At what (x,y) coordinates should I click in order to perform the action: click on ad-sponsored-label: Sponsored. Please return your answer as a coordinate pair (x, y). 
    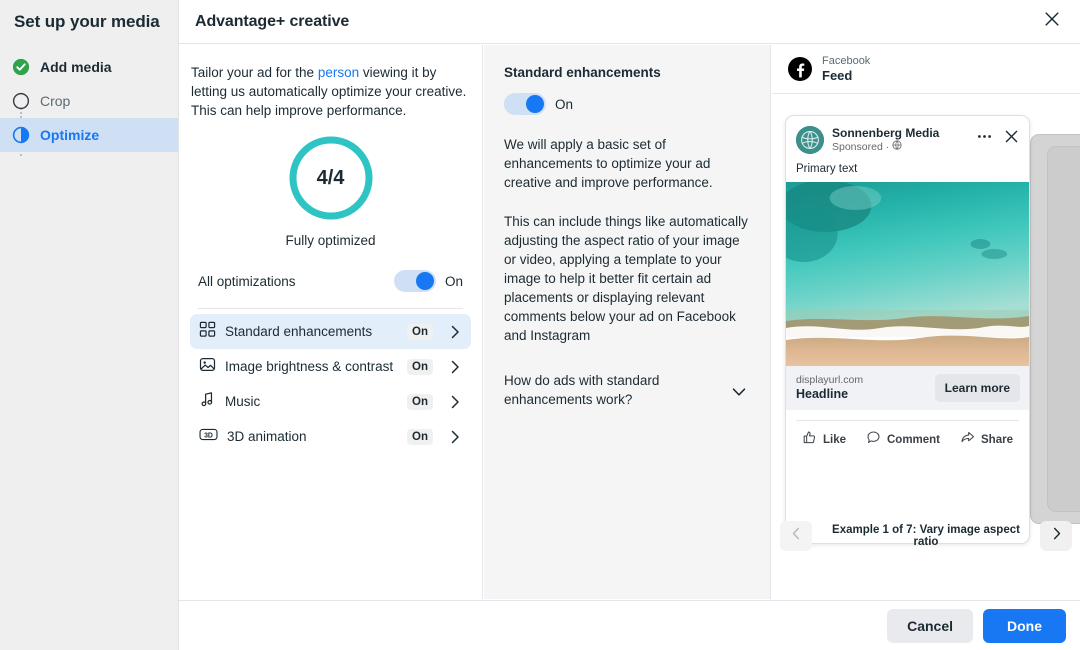
    Looking at the image, I should click on (857, 146).